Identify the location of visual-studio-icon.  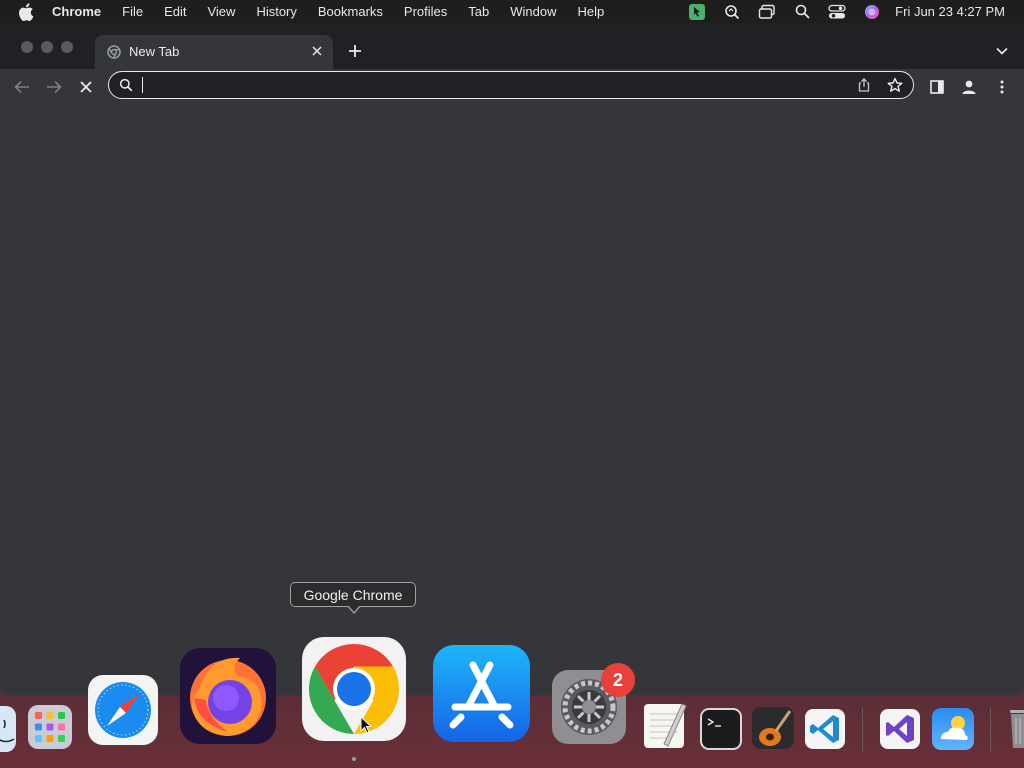
(900, 729).